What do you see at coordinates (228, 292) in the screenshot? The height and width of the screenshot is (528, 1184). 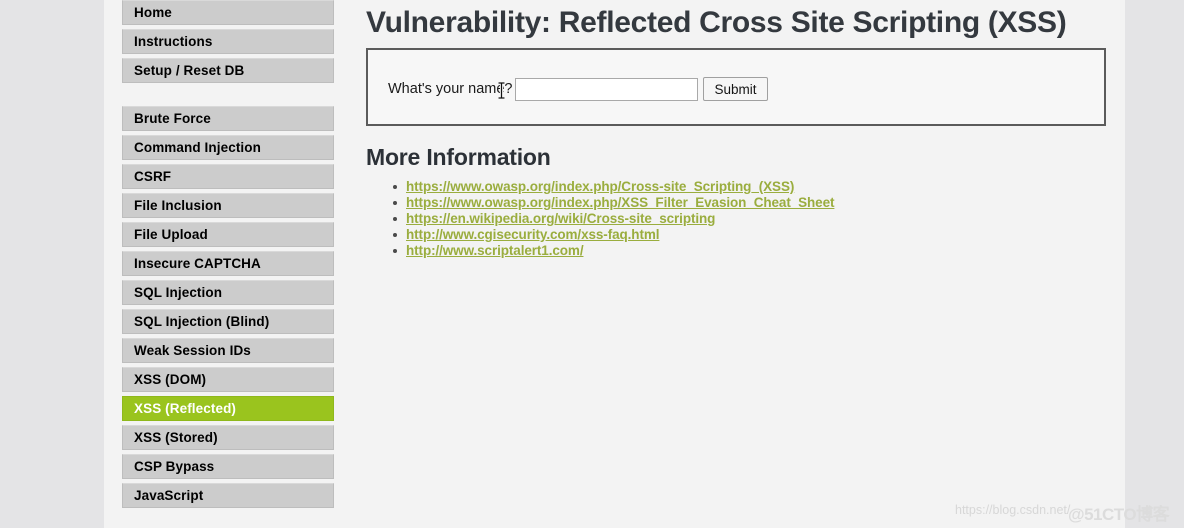 I see `sidebar-item-sql-injection: SQL Injection` at bounding box center [228, 292].